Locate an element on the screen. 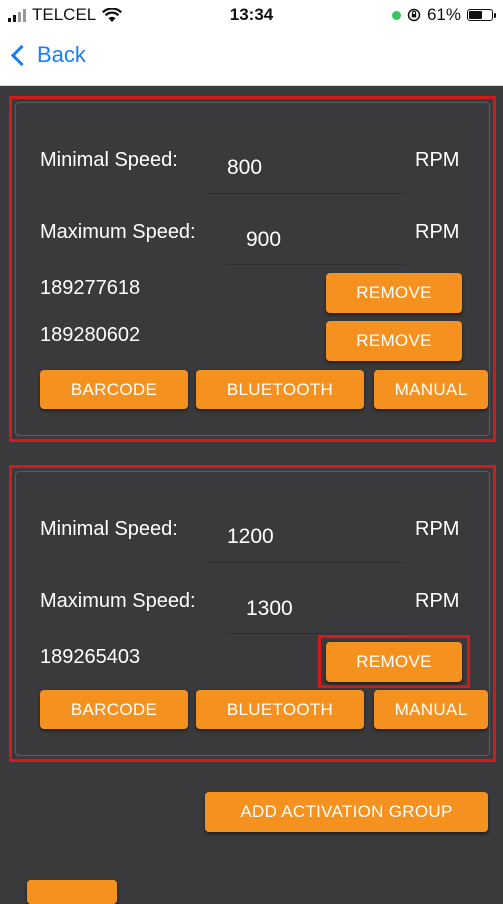 The height and width of the screenshot is (904, 503). navigation-bar: Back is located at coordinates (251, 58).